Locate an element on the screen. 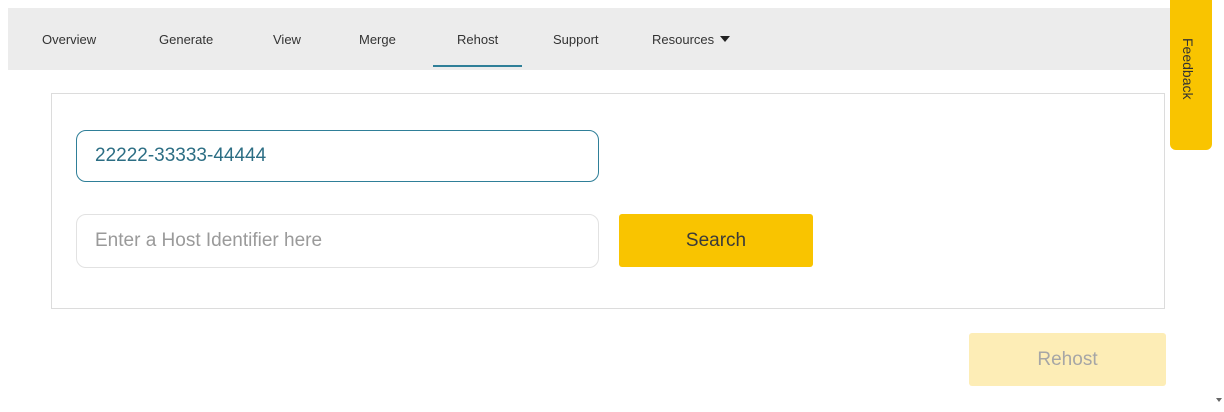 The image size is (1224, 412). feedback-tab: Feedback is located at coordinates (1191, 75).